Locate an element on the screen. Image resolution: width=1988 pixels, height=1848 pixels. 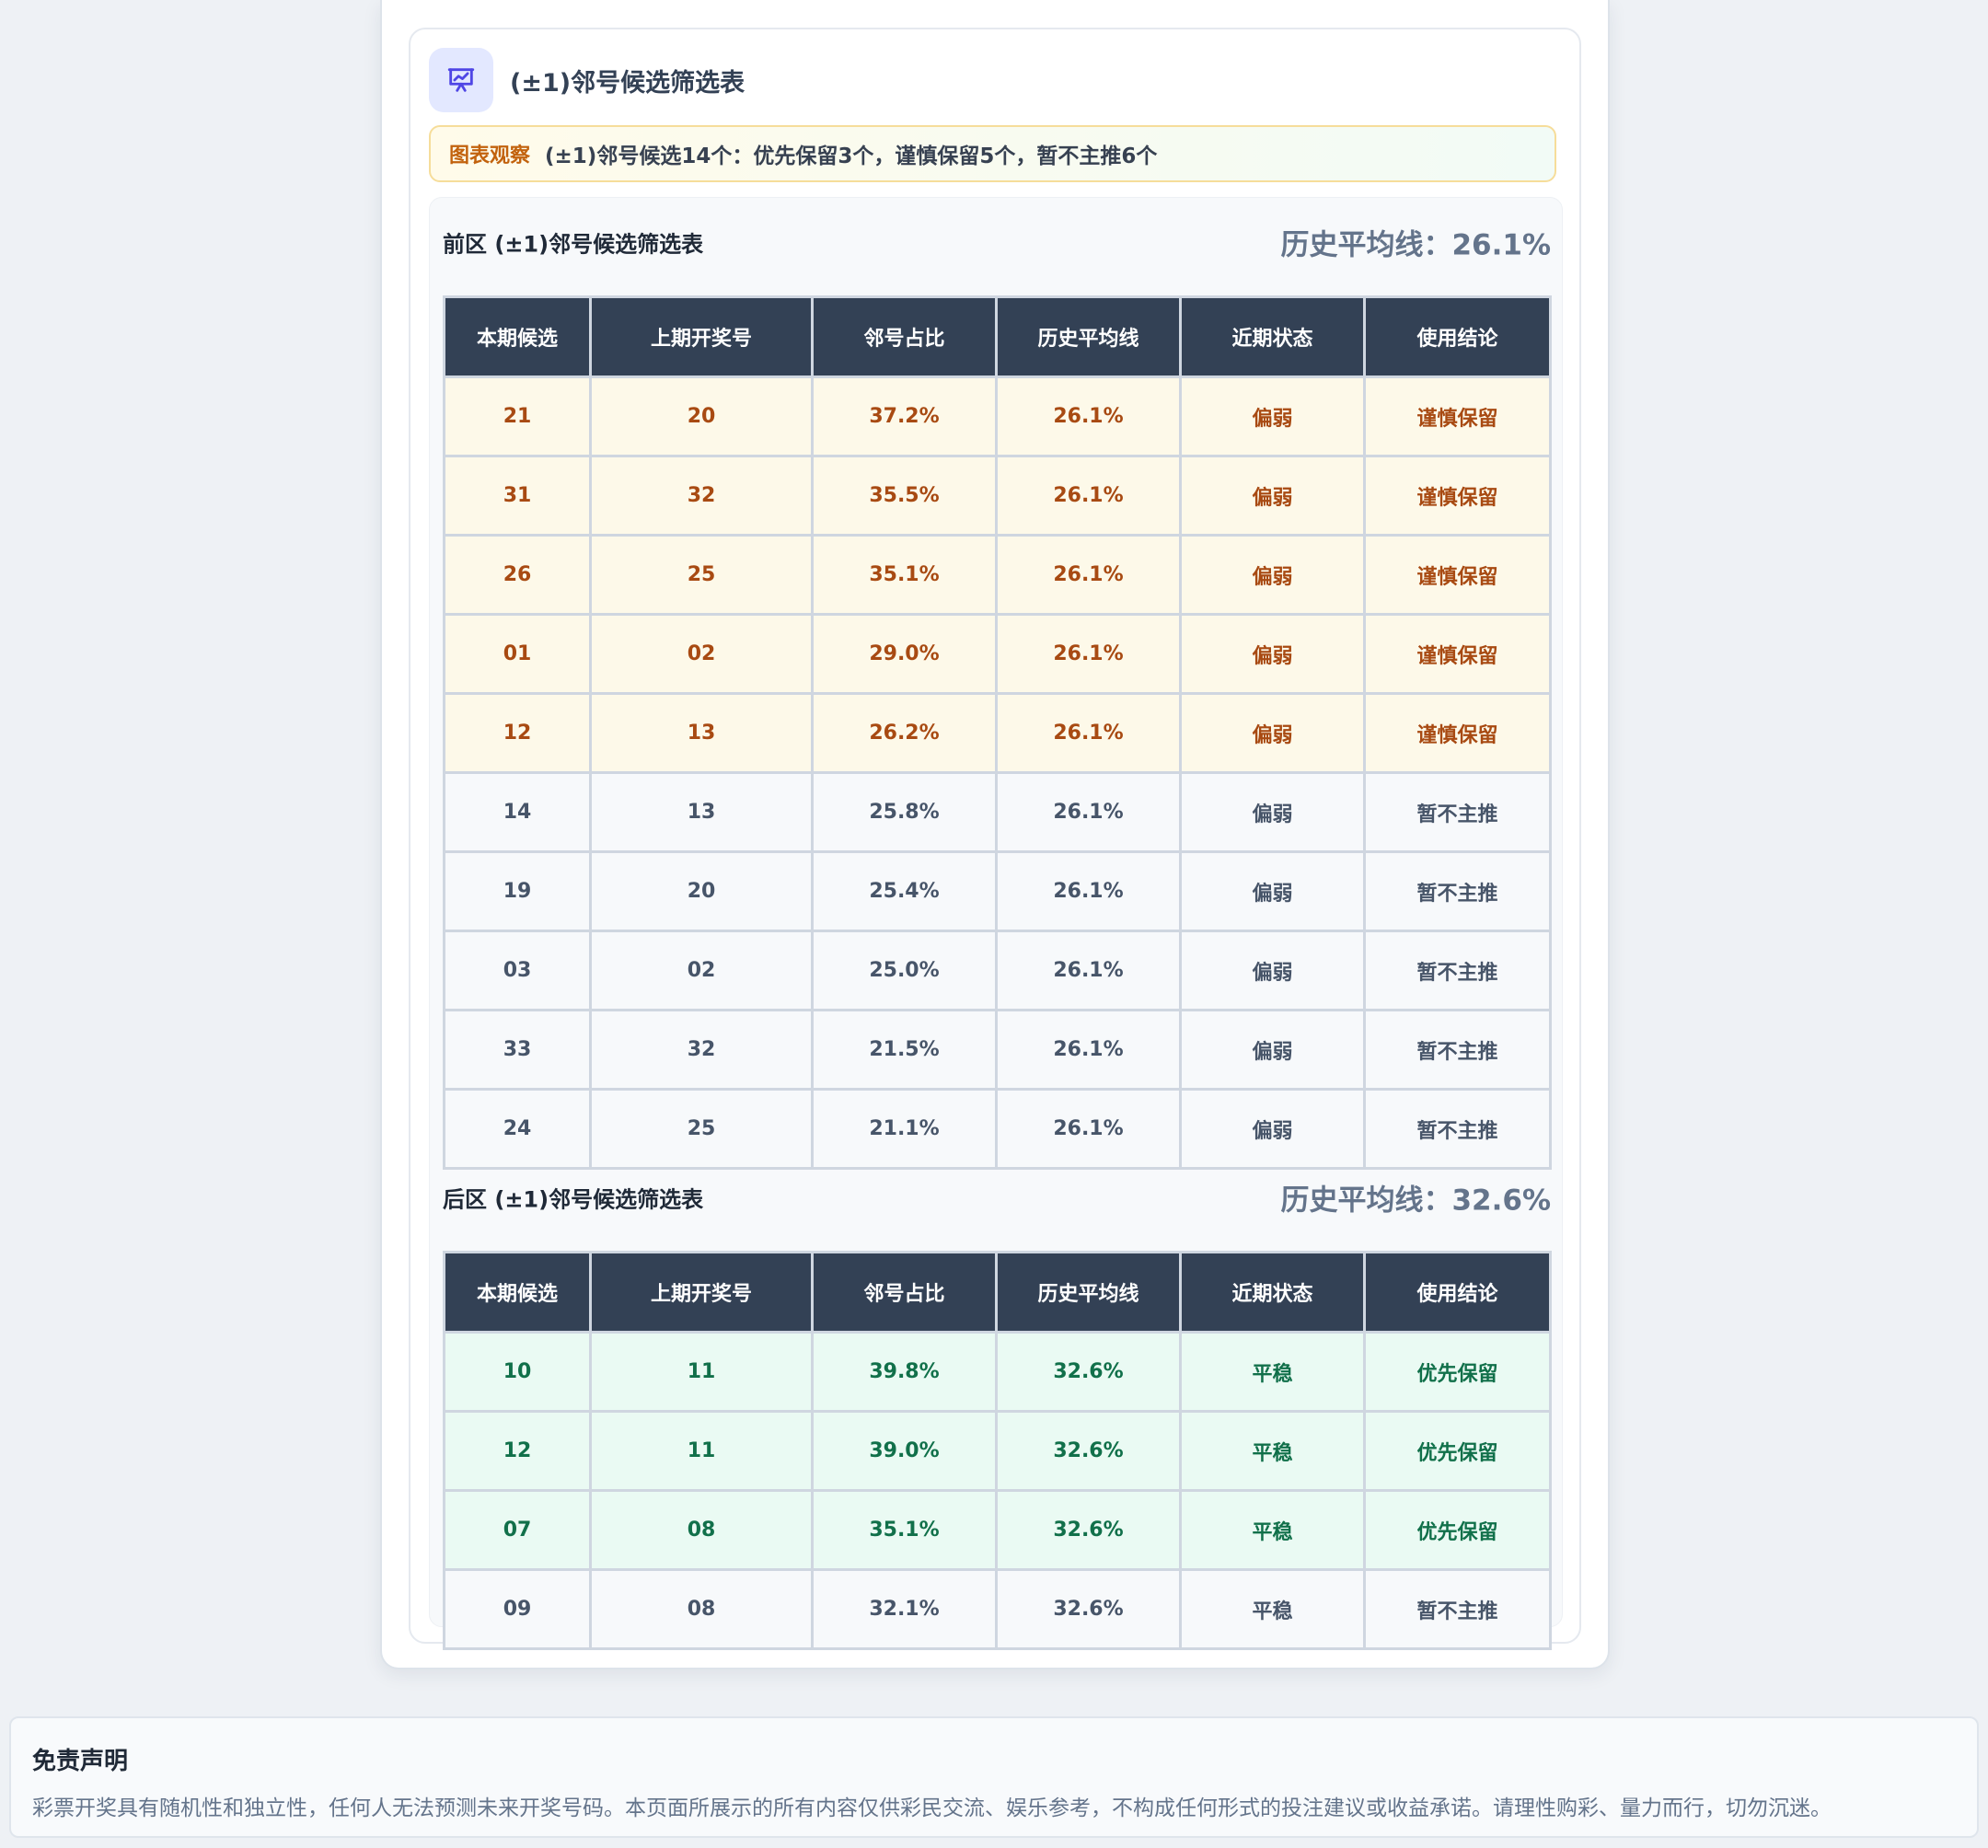
front-average: 历史平均线：26.1% is located at coordinates (1415, 245).